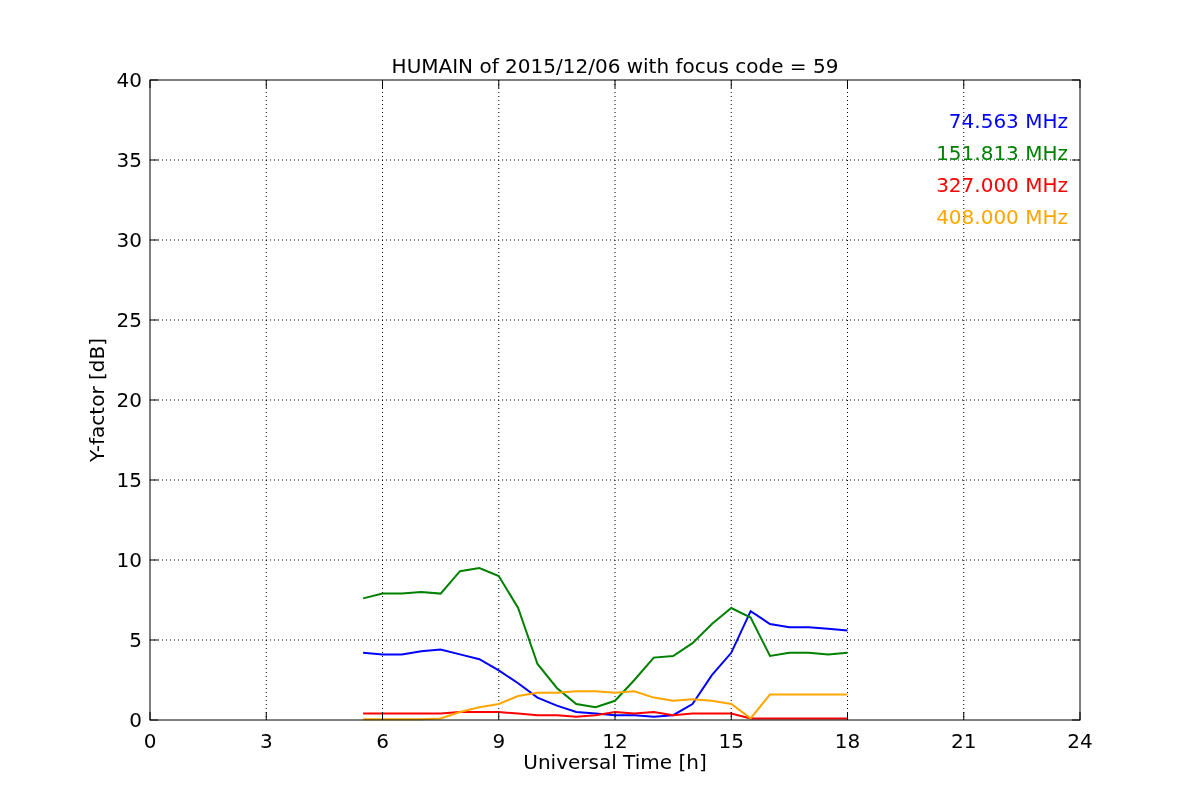  I want to click on x-tick-label: 12, so click(615, 741).